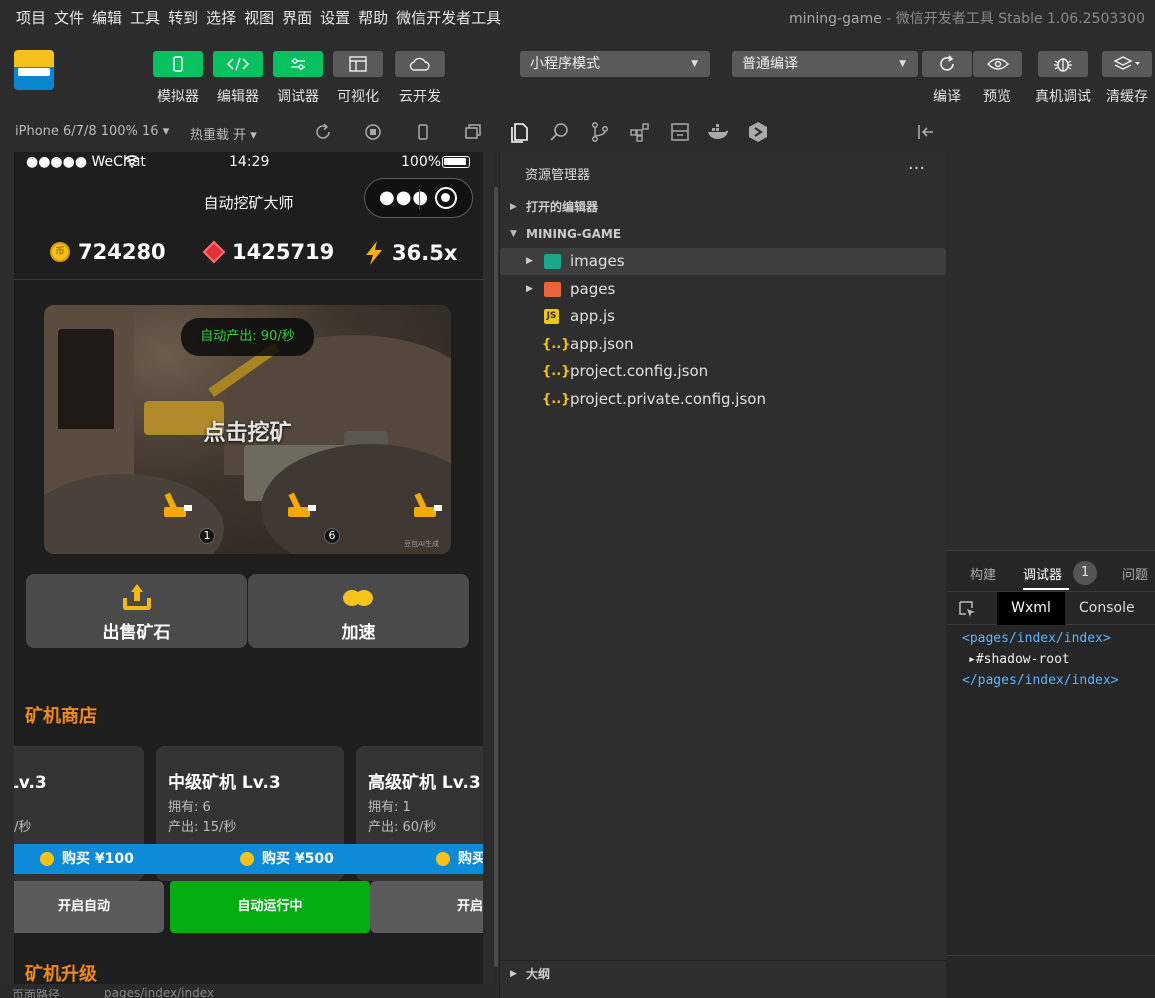 This screenshot has width=1155, height=998. Describe the element at coordinates (552, 261) in the screenshot. I see `images-folder-icon` at that location.